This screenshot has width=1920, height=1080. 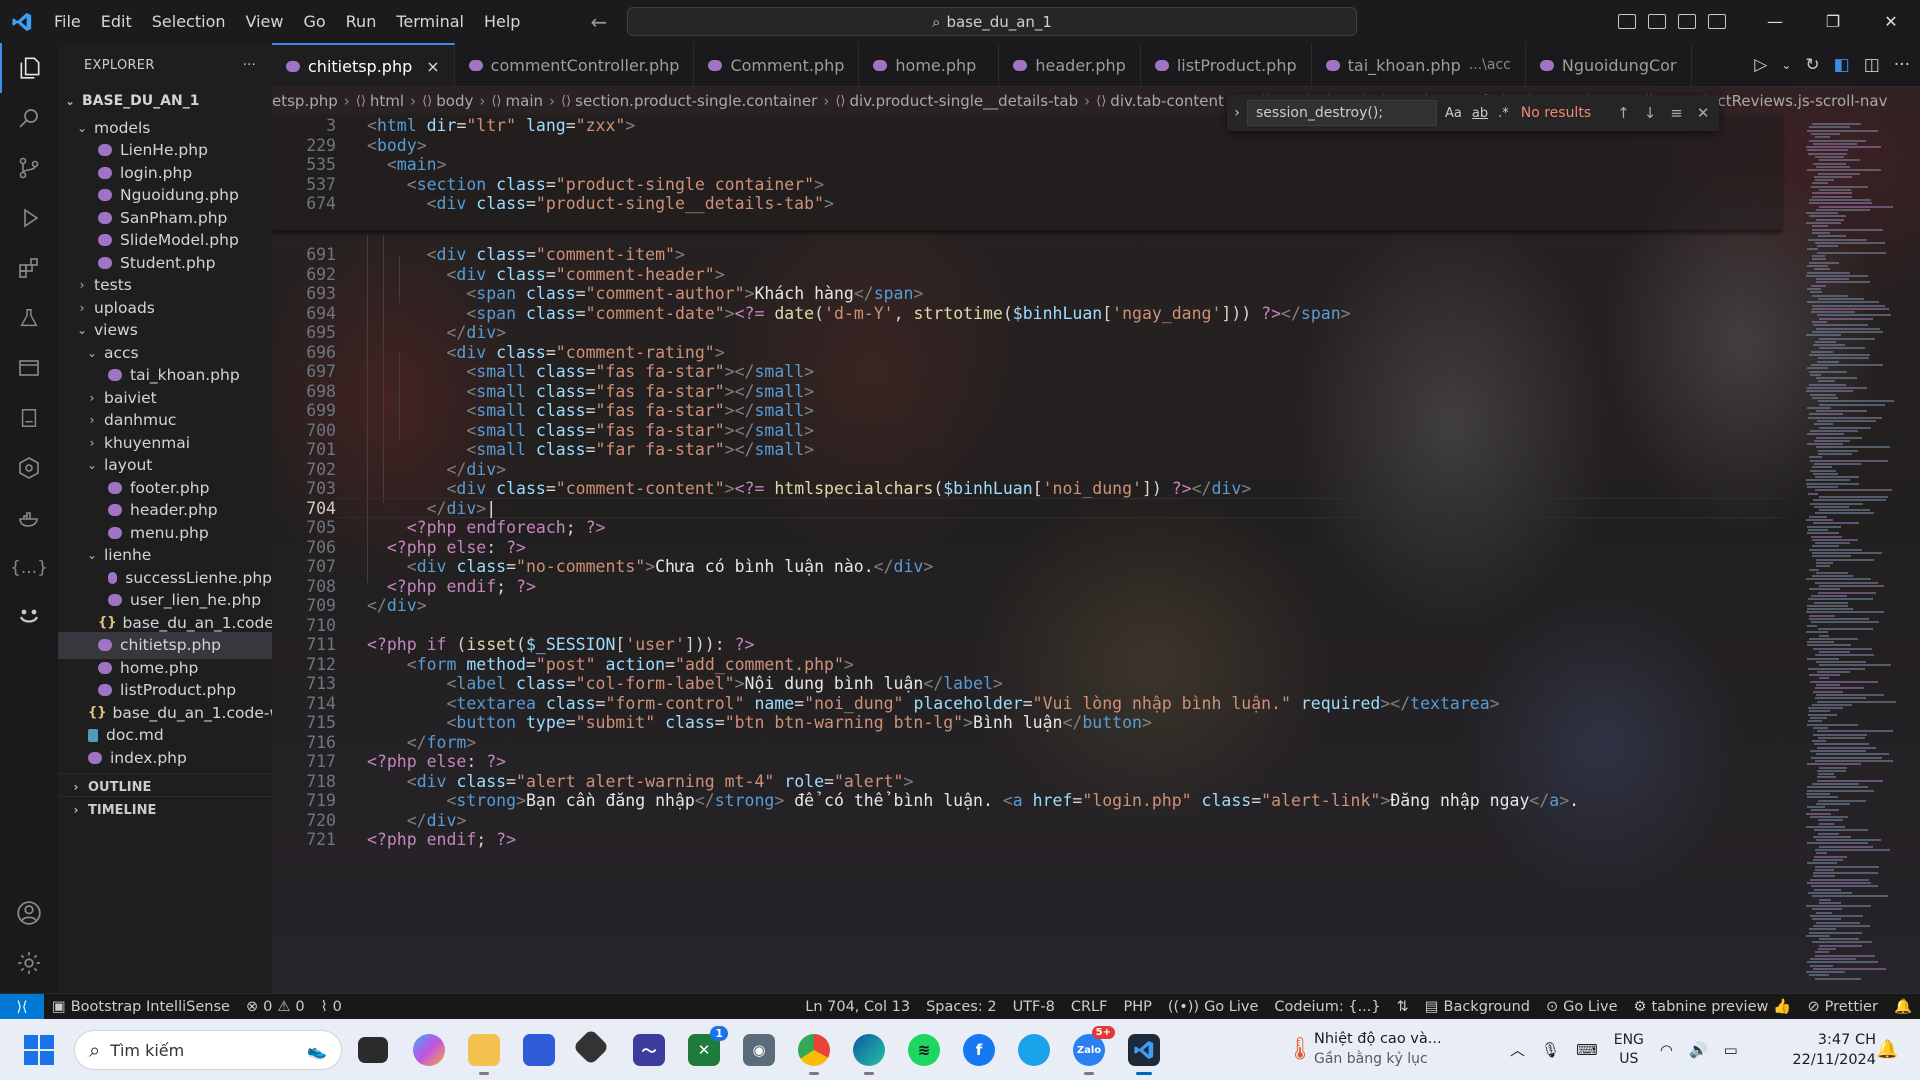 What do you see at coordinates (524, 101) in the screenshot?
I see `breadcrumb-item: main` at bounding box center [524, 101].